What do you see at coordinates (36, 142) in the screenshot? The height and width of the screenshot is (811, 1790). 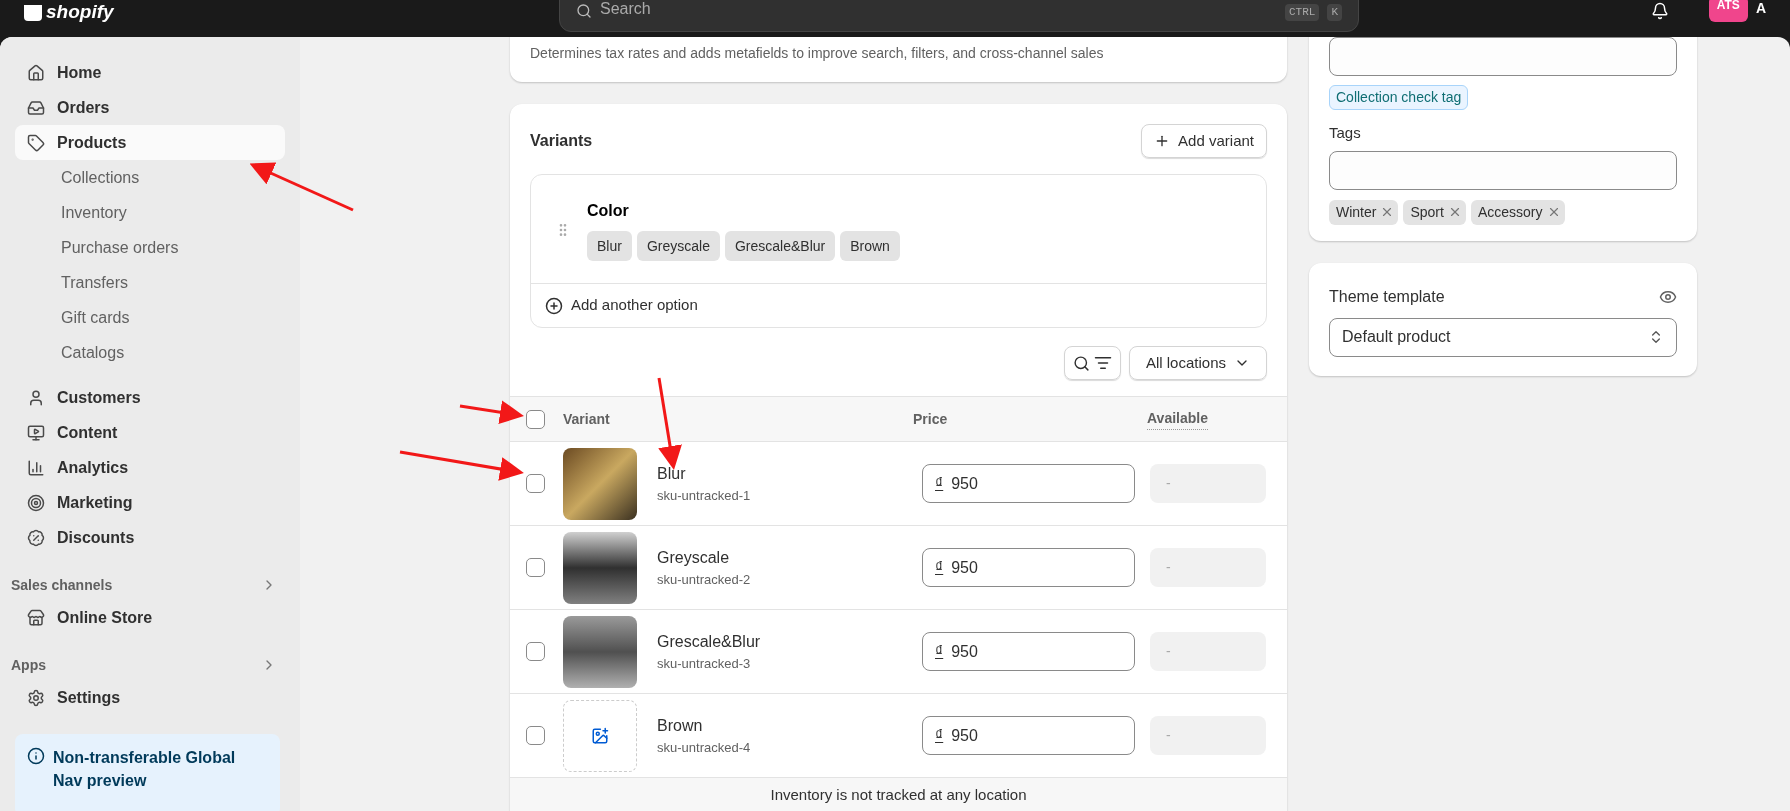 I see `tag-icon` at bounding box center [36, 142].